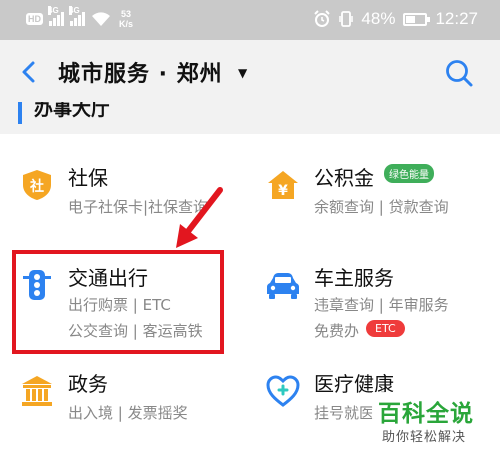 This screenshot has height=452, width=500. I want to click on service-item-car-owner: 车主服务 违章查询 | 年审服务 免费办 ETC, so click(383, 302).